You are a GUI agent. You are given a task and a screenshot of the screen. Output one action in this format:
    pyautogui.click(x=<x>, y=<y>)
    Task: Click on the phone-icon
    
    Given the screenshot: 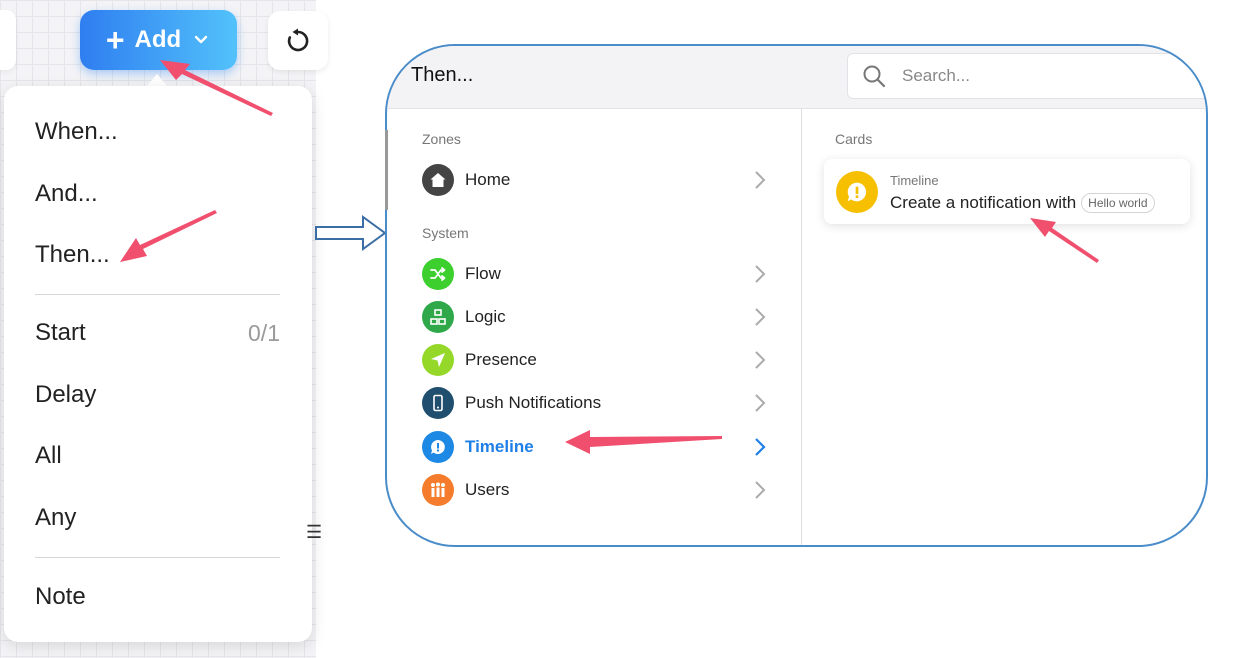 What is the action you would take?
    pyautogui.click(x=438, y=403)
    